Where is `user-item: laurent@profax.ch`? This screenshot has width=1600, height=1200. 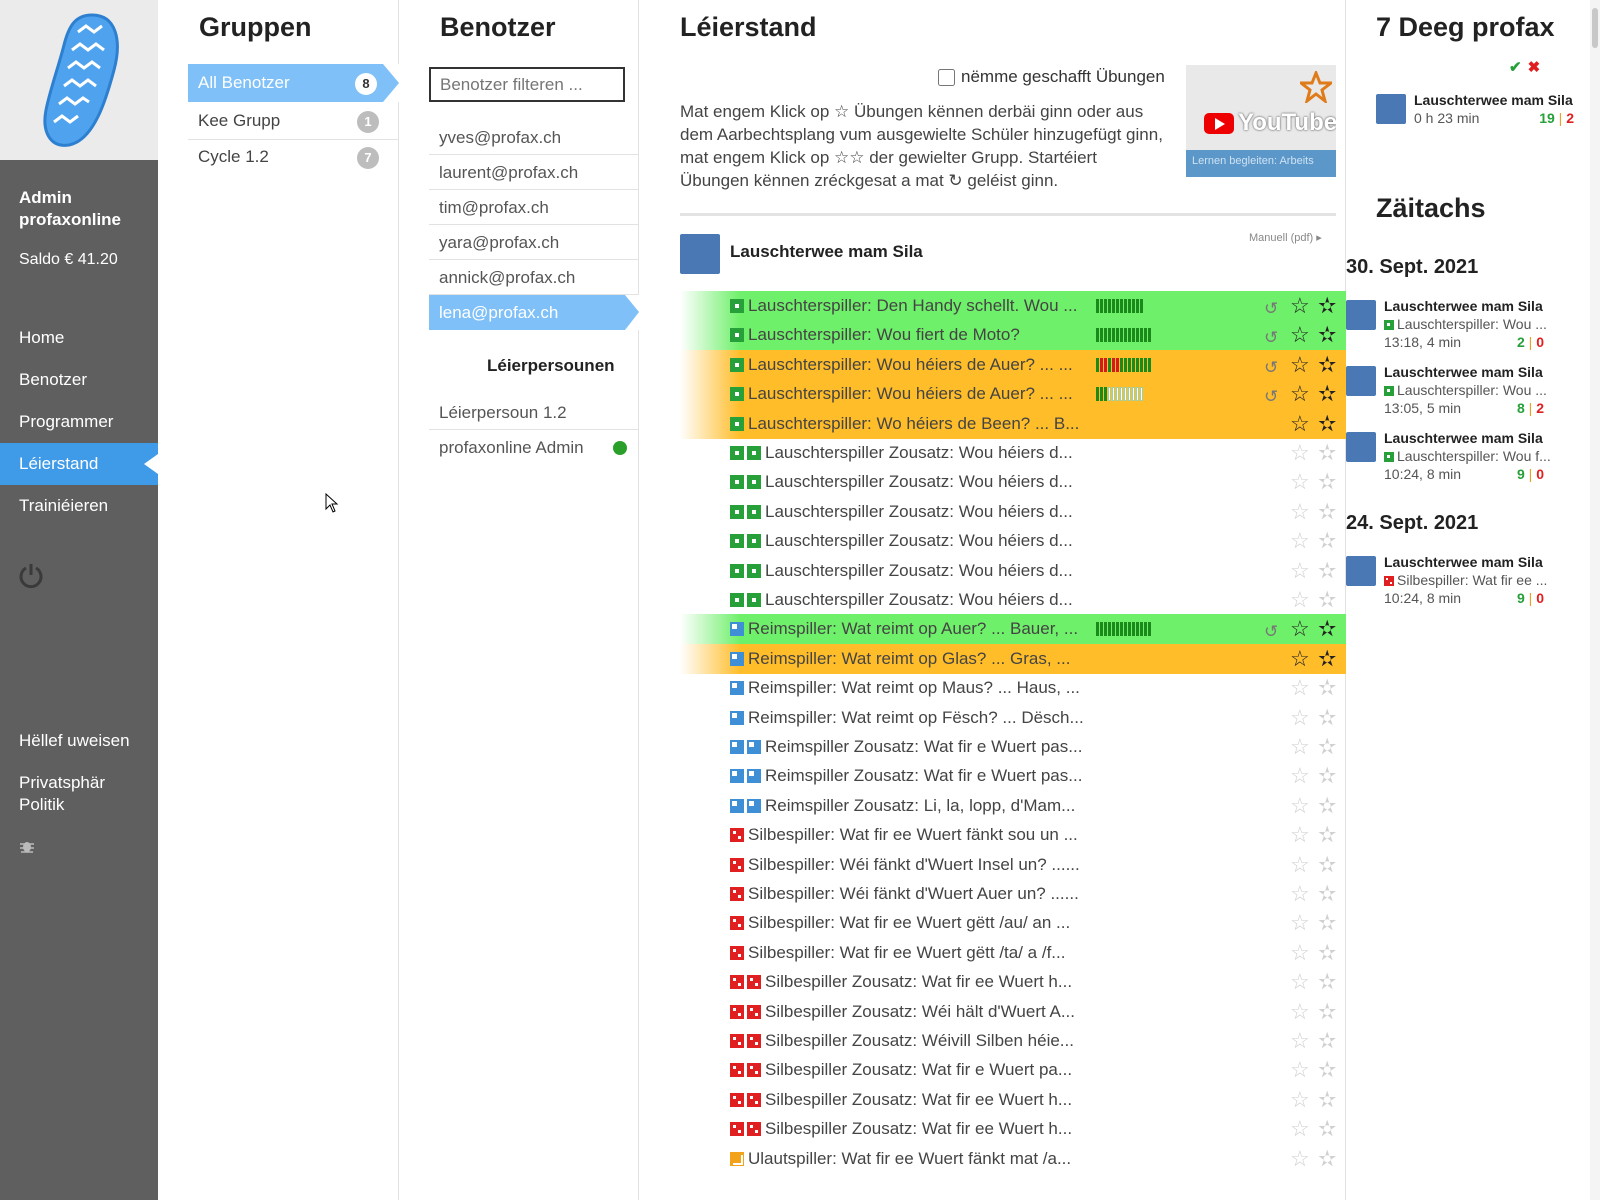 user-item: laurent@profax.ch is located at coordinates (534, 172).